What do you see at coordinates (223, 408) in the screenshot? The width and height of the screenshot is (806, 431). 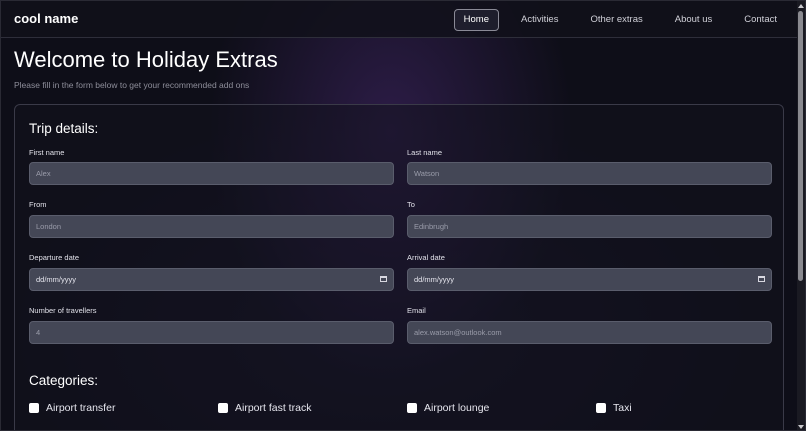 I see `airport-fast-track-checkbox` at bounding box center [223, 408].